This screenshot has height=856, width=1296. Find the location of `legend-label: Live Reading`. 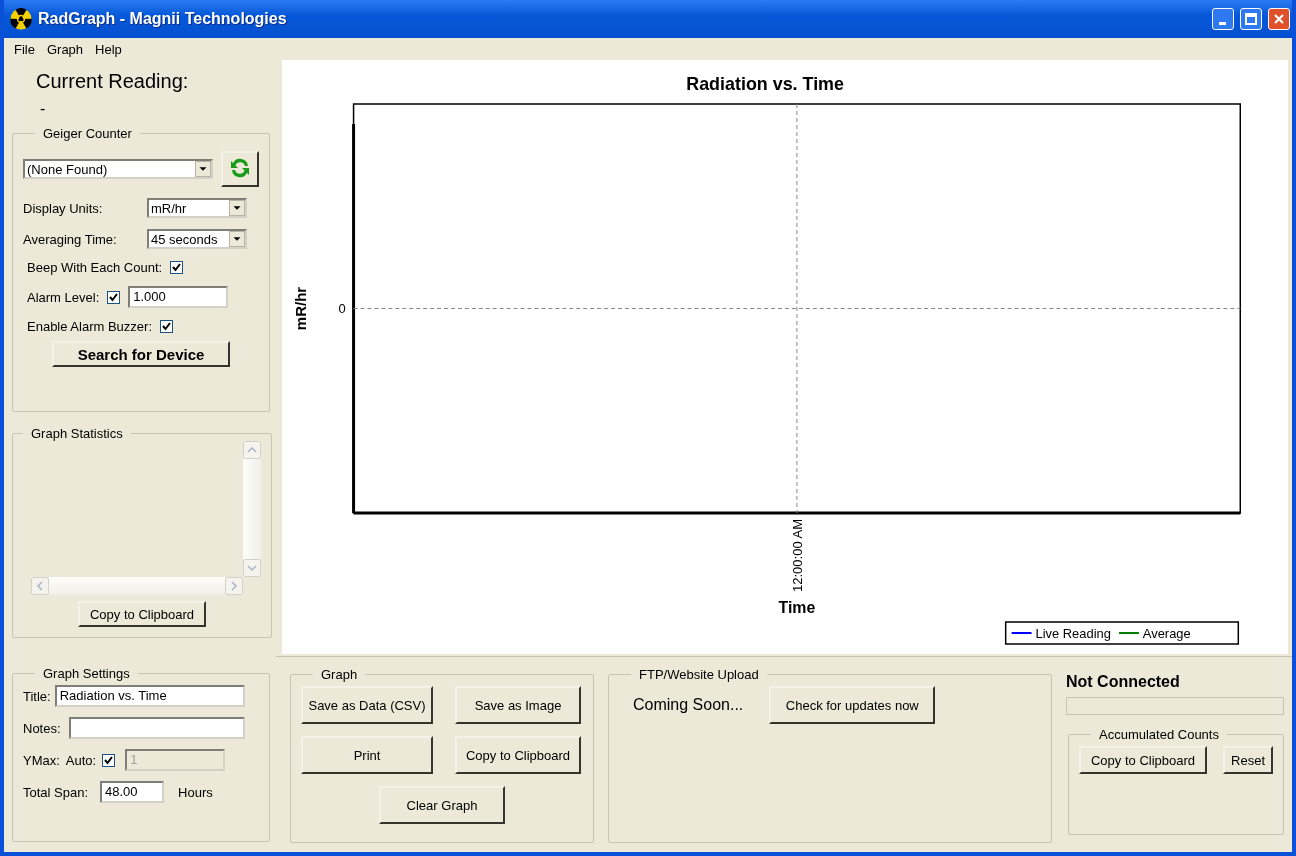

legend-label: Live Reading is located at coordinates (1073, 633).